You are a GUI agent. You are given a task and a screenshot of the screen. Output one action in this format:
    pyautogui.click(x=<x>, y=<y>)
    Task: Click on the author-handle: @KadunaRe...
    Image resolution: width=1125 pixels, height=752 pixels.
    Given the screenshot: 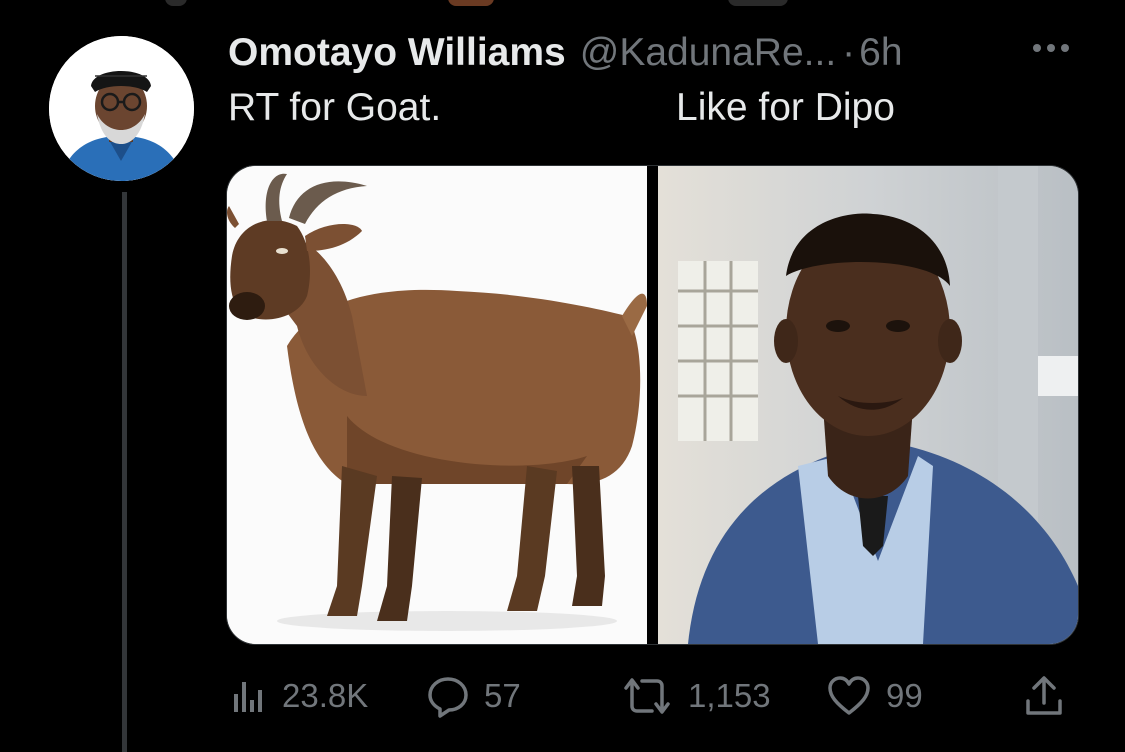 What is the action you would take?
    pyautogui.click(x=708, y=53)
    